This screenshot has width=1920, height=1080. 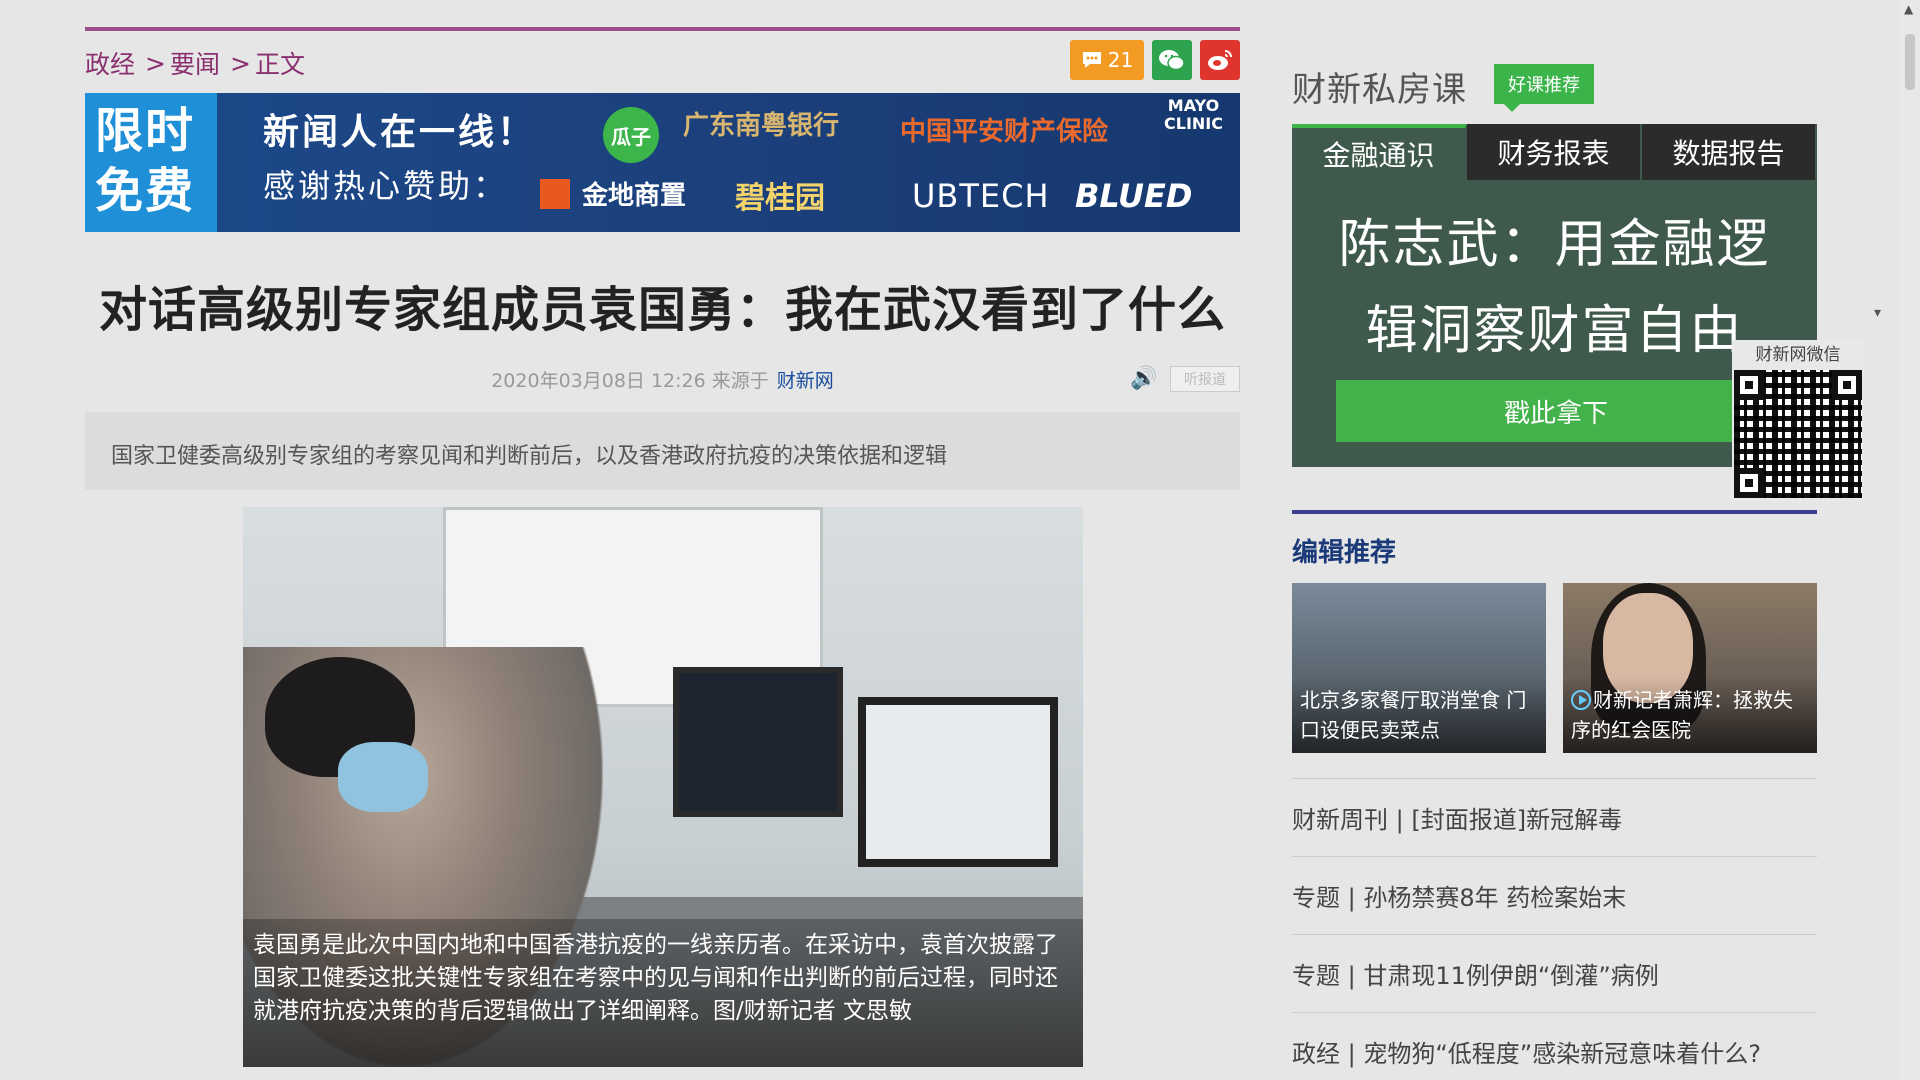 What do you see at coordinates (1419, 715) in the screenshot?
I see `editor-pick-caption: 北京多家餐厅取消堂食 门口设便民卖菜点` at bounding box center [1419, 715].